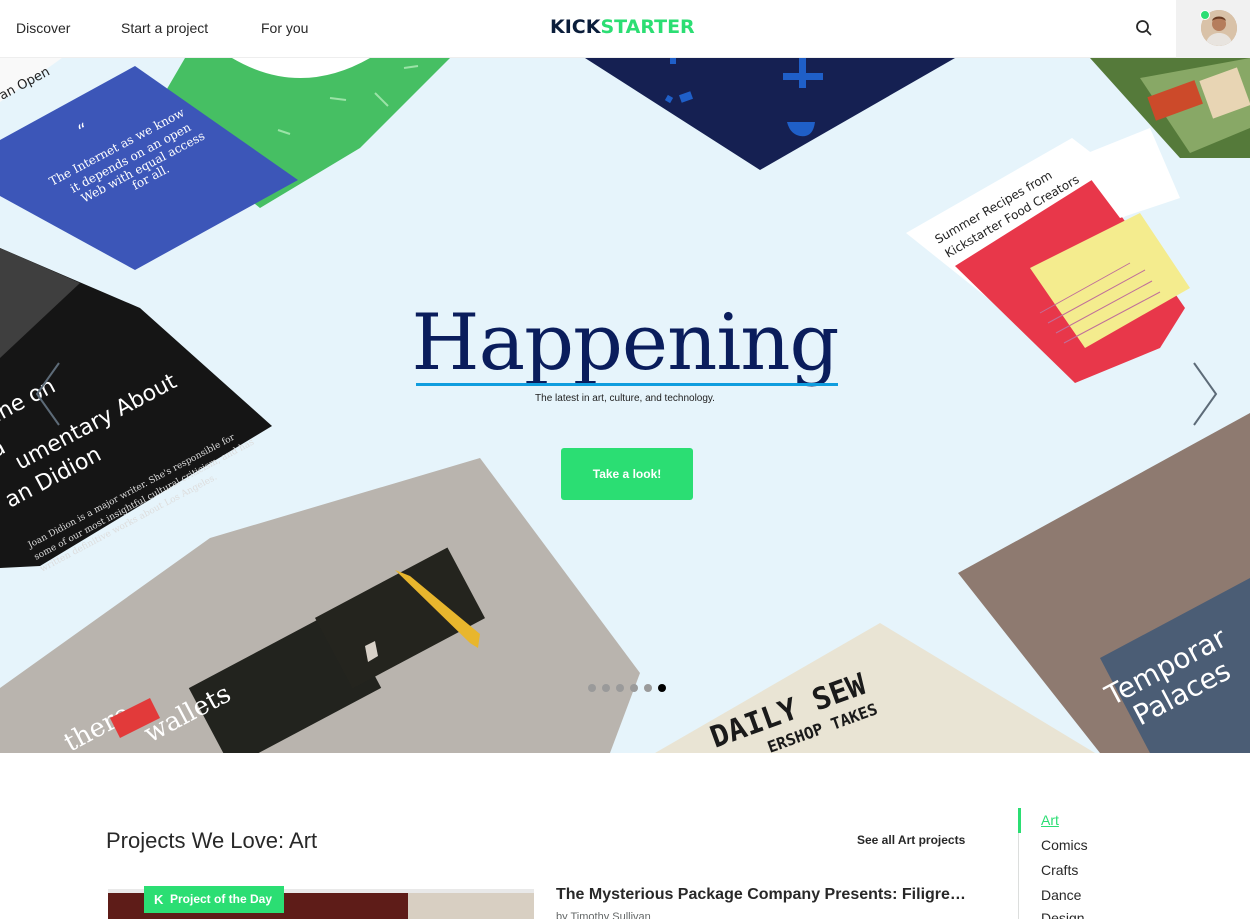  I want to click on category-comics: Comics, so click(1064, 845).